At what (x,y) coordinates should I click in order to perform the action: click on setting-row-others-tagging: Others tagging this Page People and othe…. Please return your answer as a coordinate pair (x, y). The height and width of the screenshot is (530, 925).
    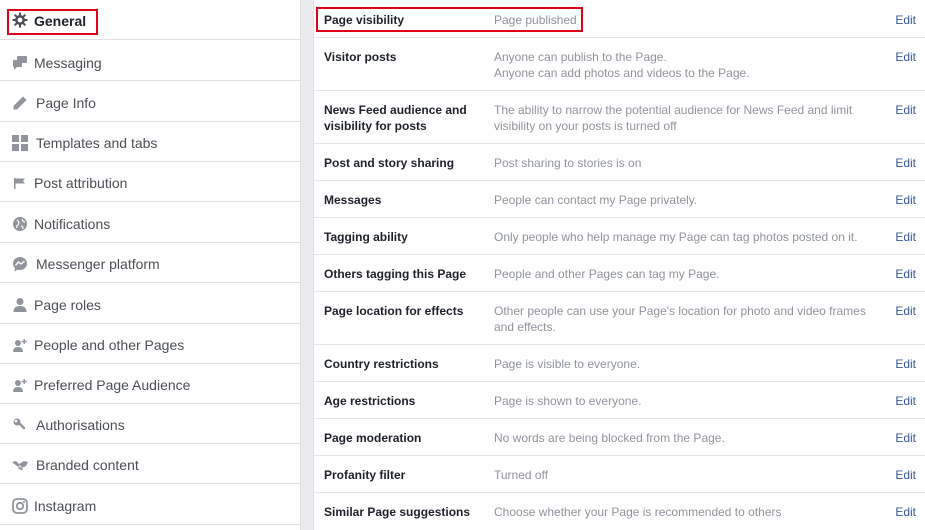
    Looking at the image, I should click on (619, 273).